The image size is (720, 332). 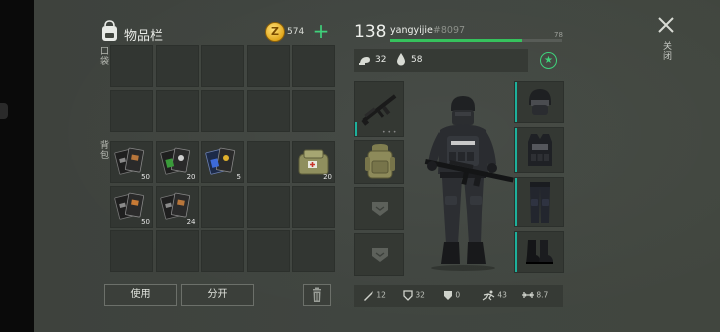 I want to click on backpack-label: 背包, so click(x=105, y=151).